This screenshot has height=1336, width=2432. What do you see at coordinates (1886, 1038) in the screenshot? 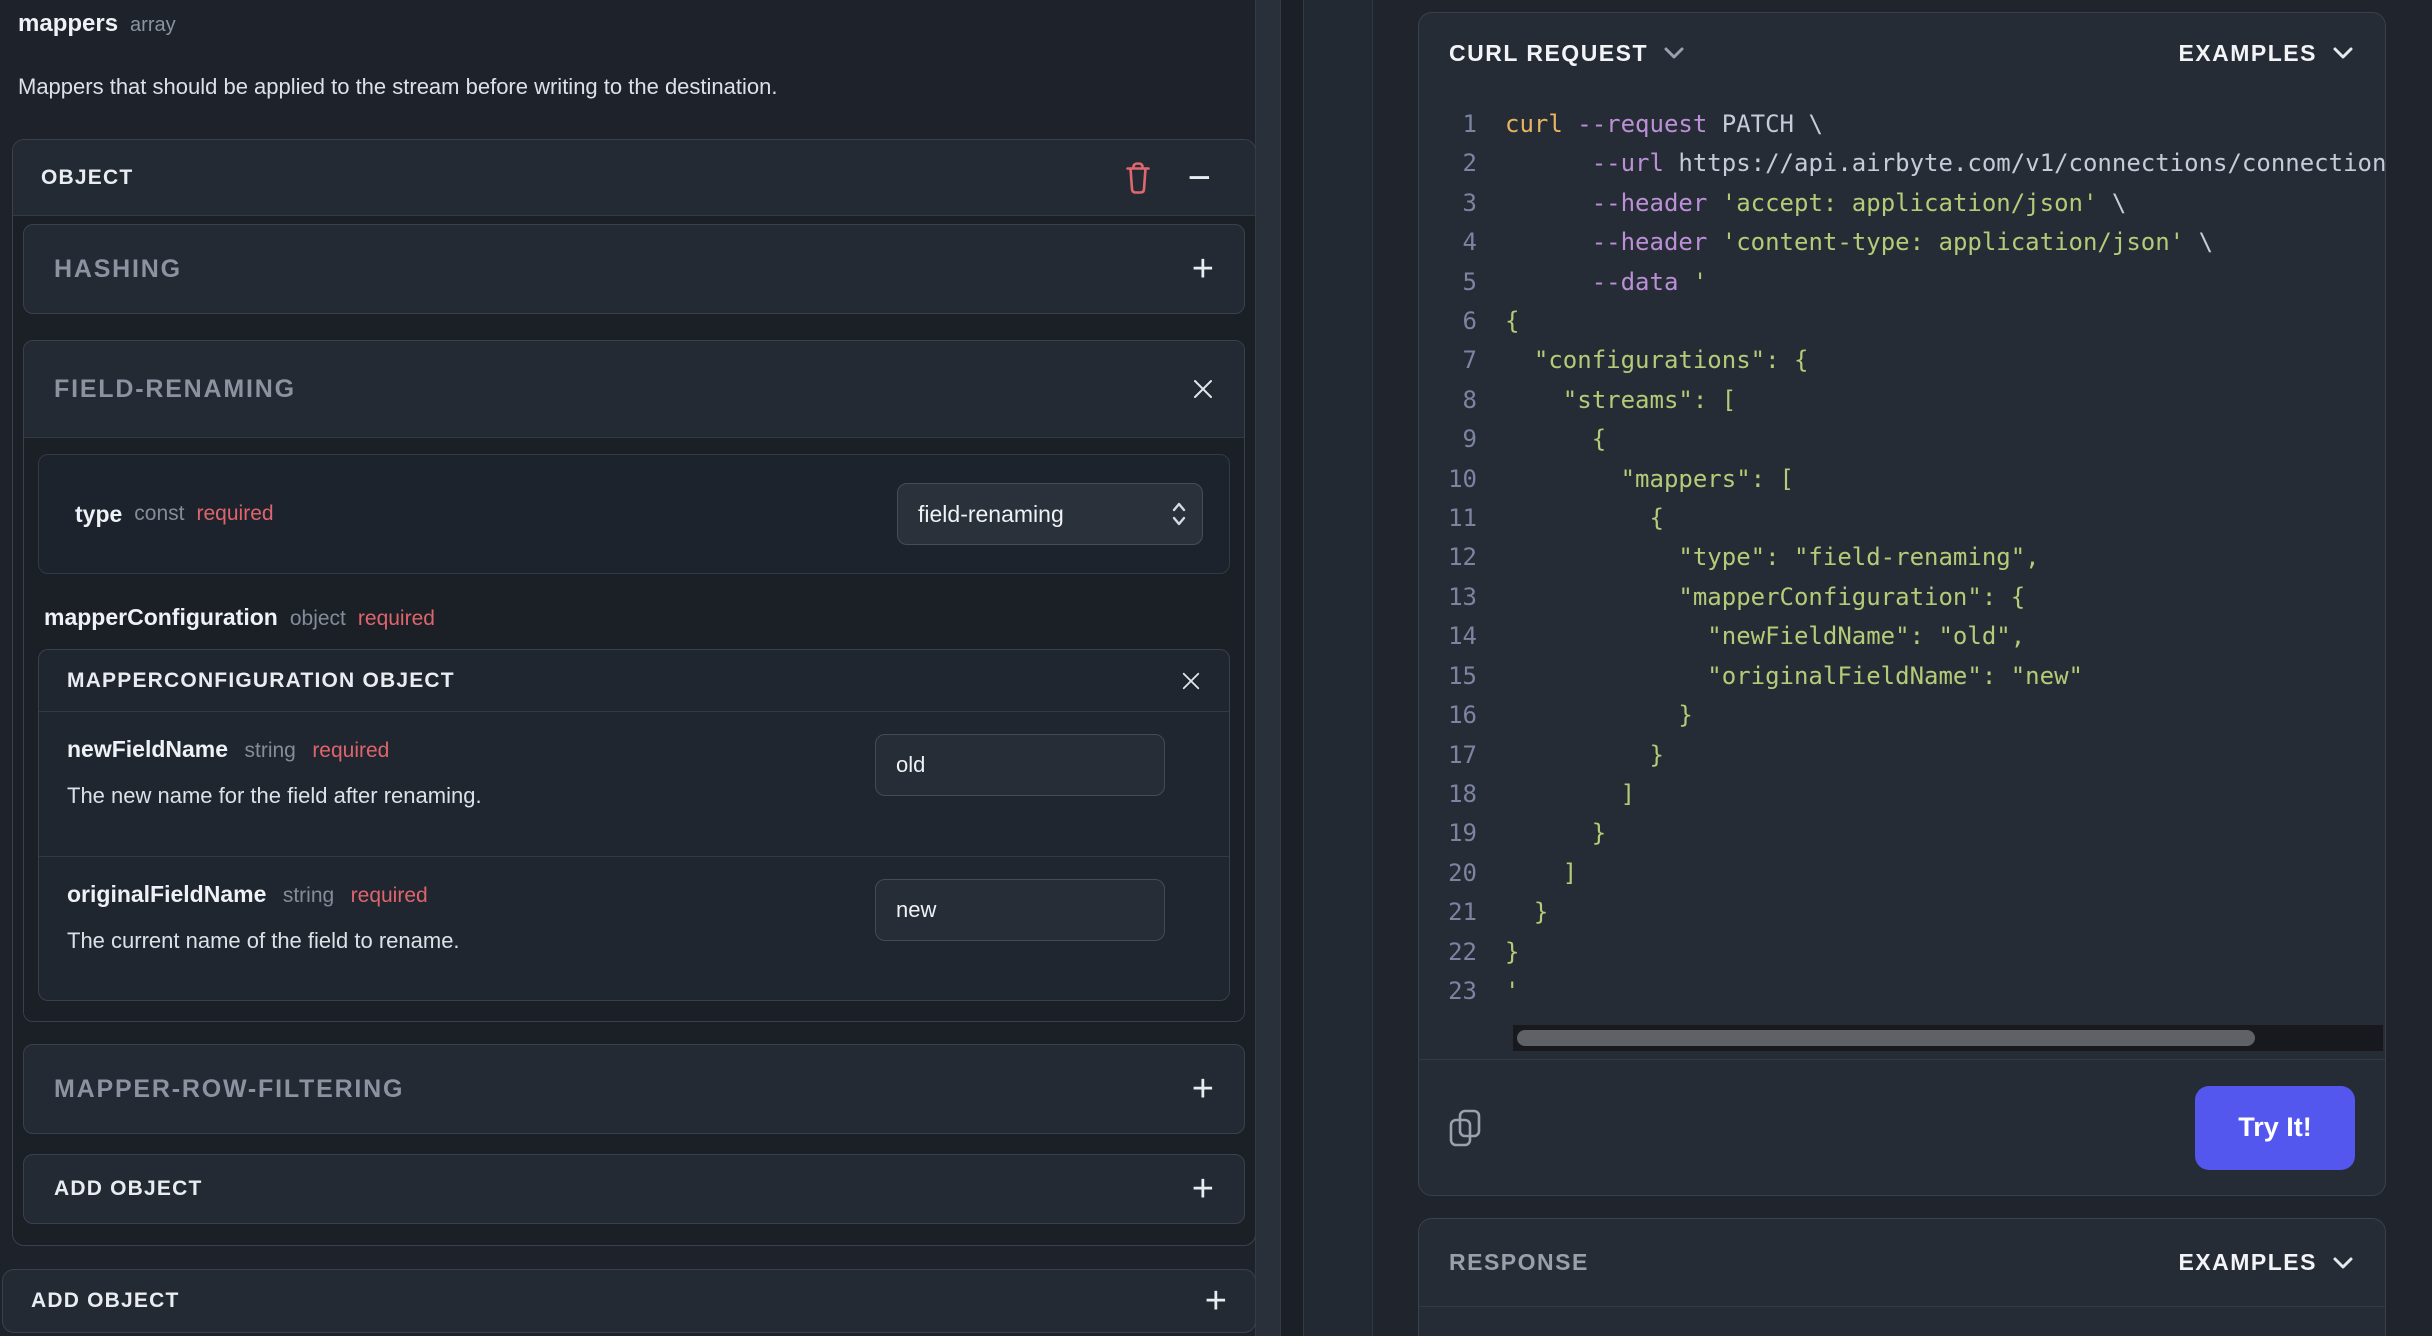
I see `horizontal-scrollbar-thumb` at bounding box center [1886, 1038].